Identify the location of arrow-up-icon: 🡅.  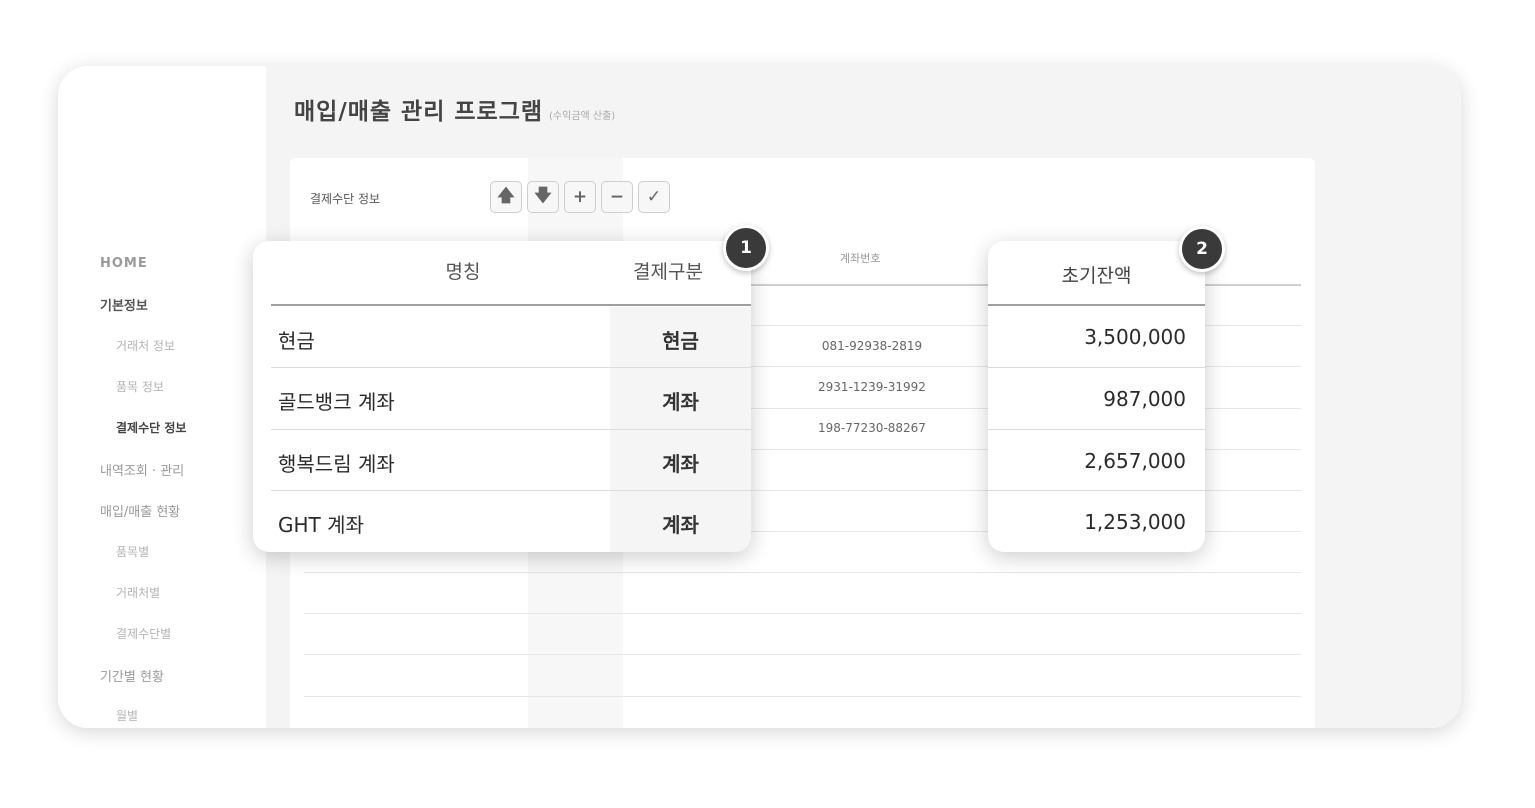
(506, 195).